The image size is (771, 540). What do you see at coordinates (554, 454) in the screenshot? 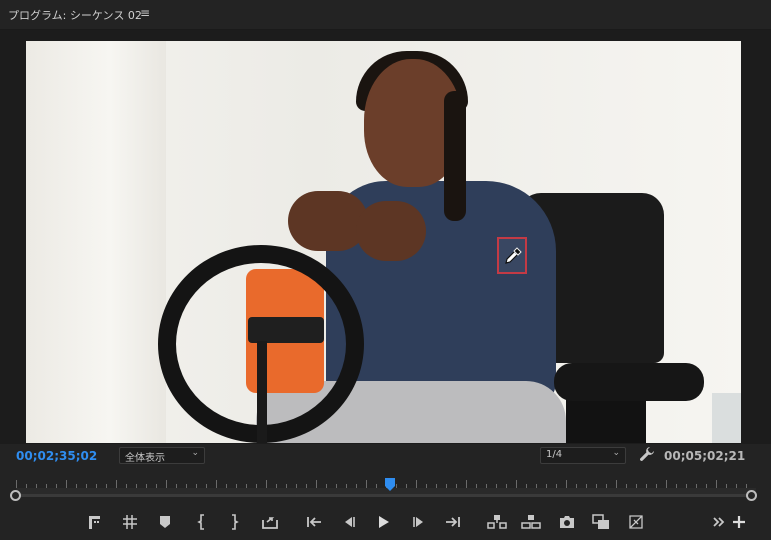
I see `playback-resolution-value: 1/4` at bounding box center [554, 454].